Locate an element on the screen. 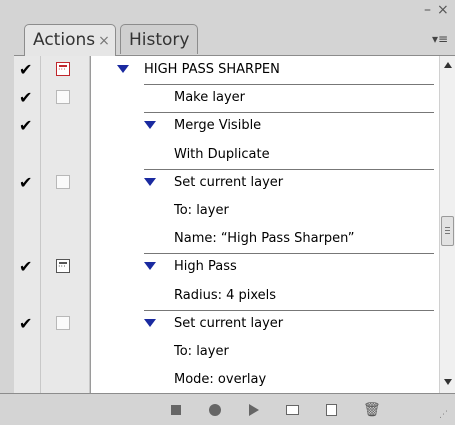 The width and height of the screenshot is (455, 425). action-row-label: High Pass is located at coordinates (205, 267).